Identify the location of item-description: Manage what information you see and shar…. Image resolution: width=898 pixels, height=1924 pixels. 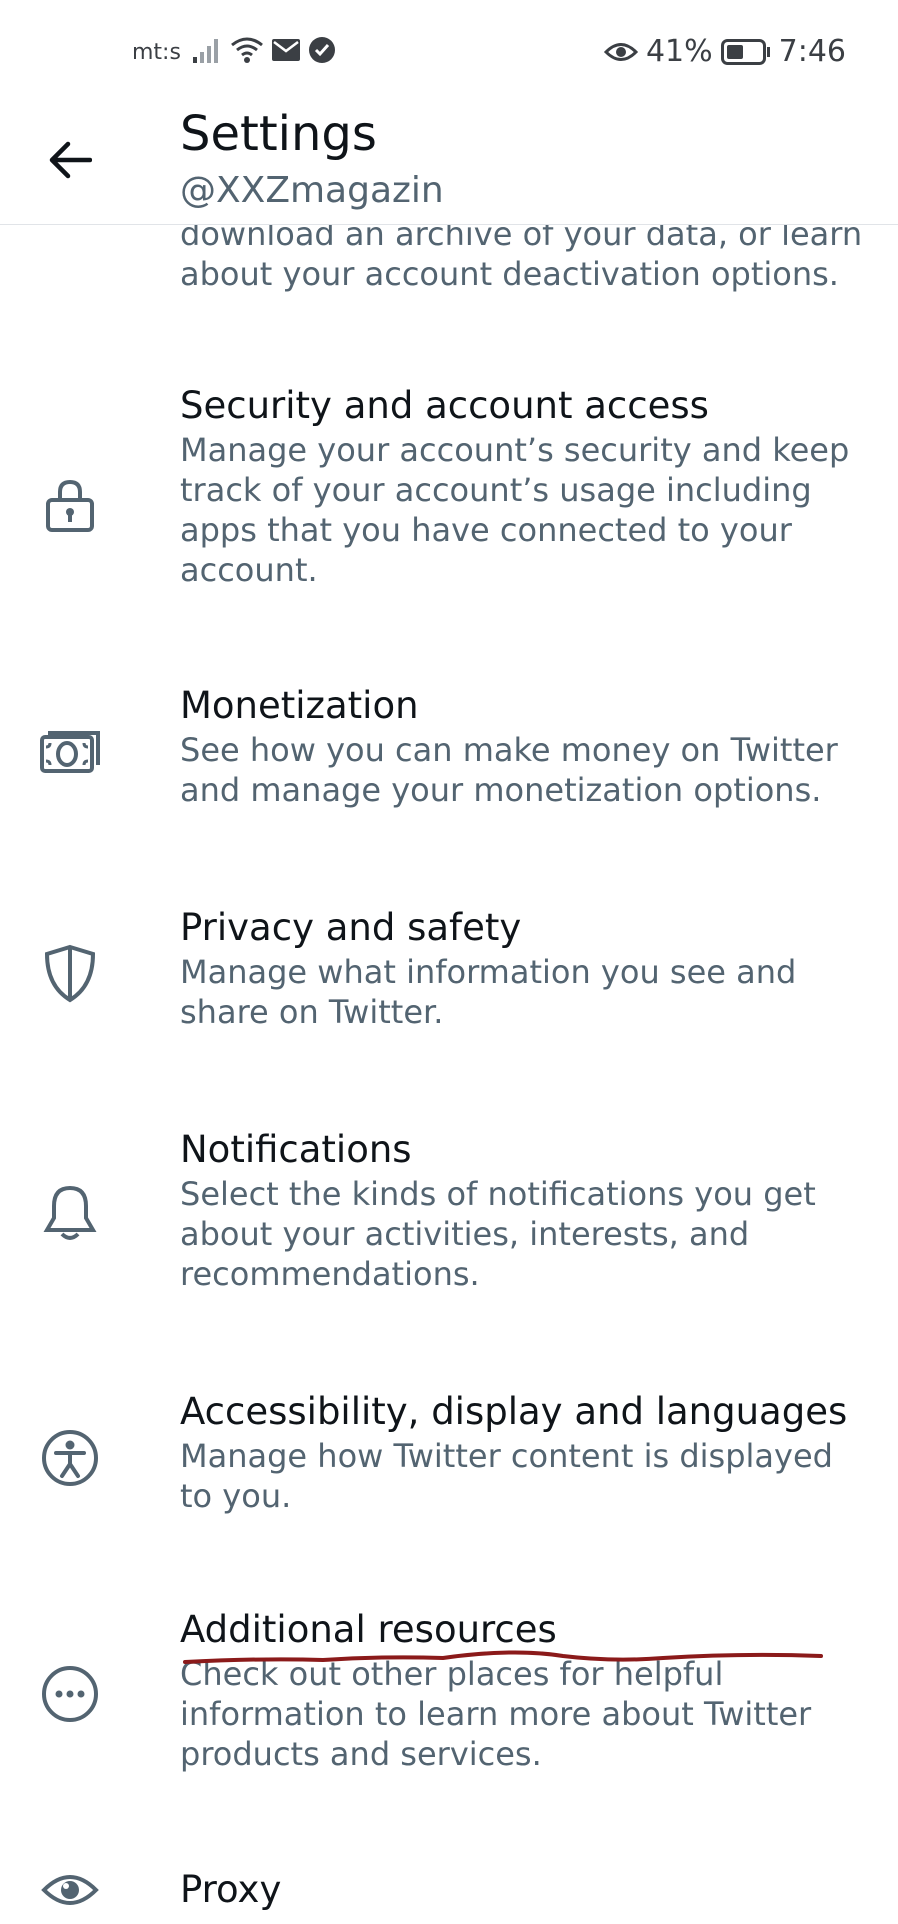
(488, 992).